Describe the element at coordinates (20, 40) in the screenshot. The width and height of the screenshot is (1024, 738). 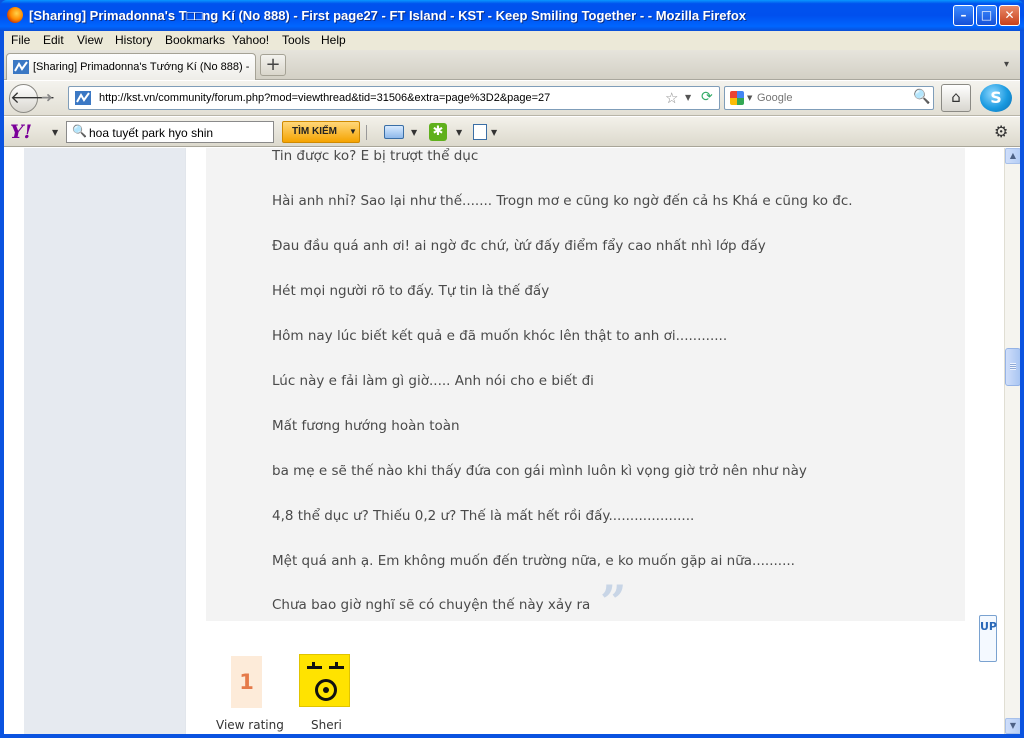
I see `menu-file: File` at that location.